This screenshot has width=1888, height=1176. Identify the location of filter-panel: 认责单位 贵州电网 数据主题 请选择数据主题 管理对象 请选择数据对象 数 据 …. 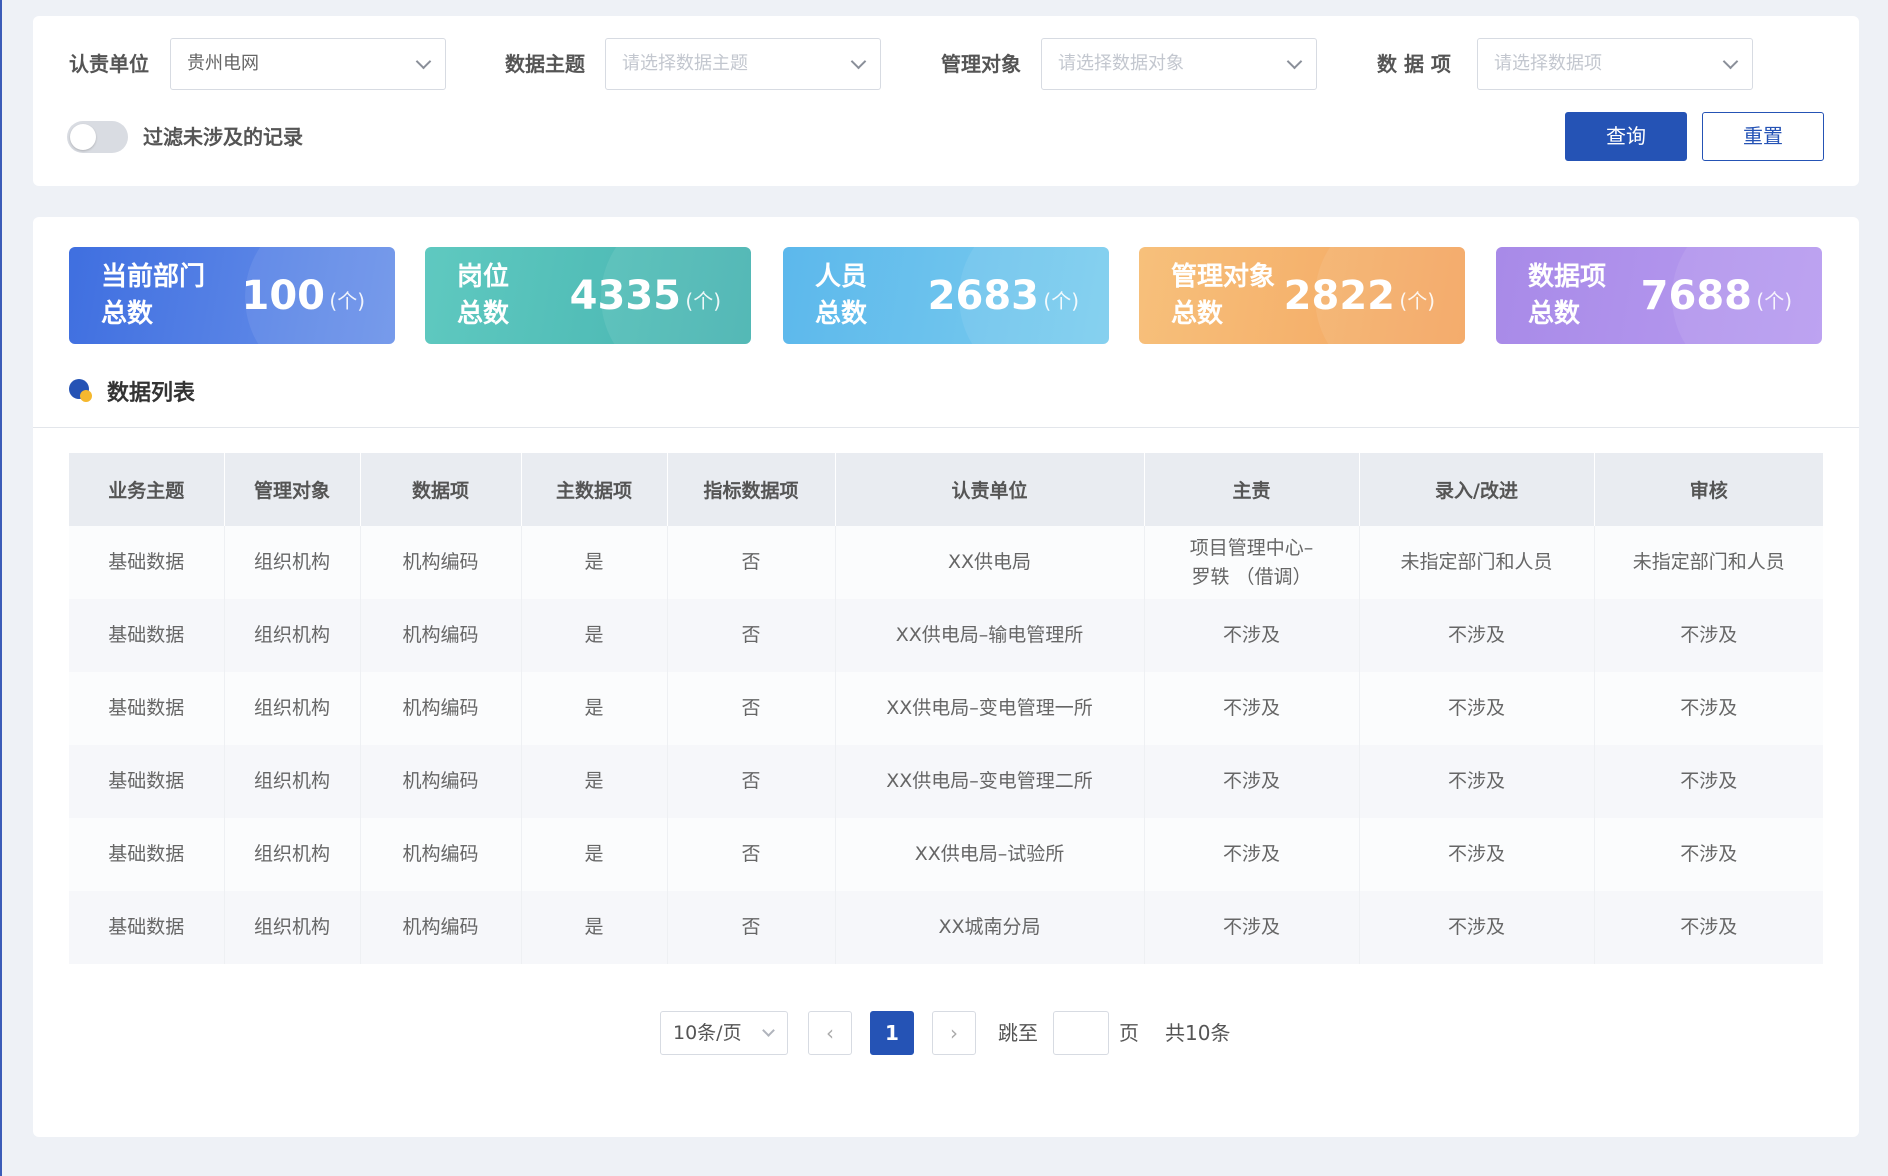
(946, 101).